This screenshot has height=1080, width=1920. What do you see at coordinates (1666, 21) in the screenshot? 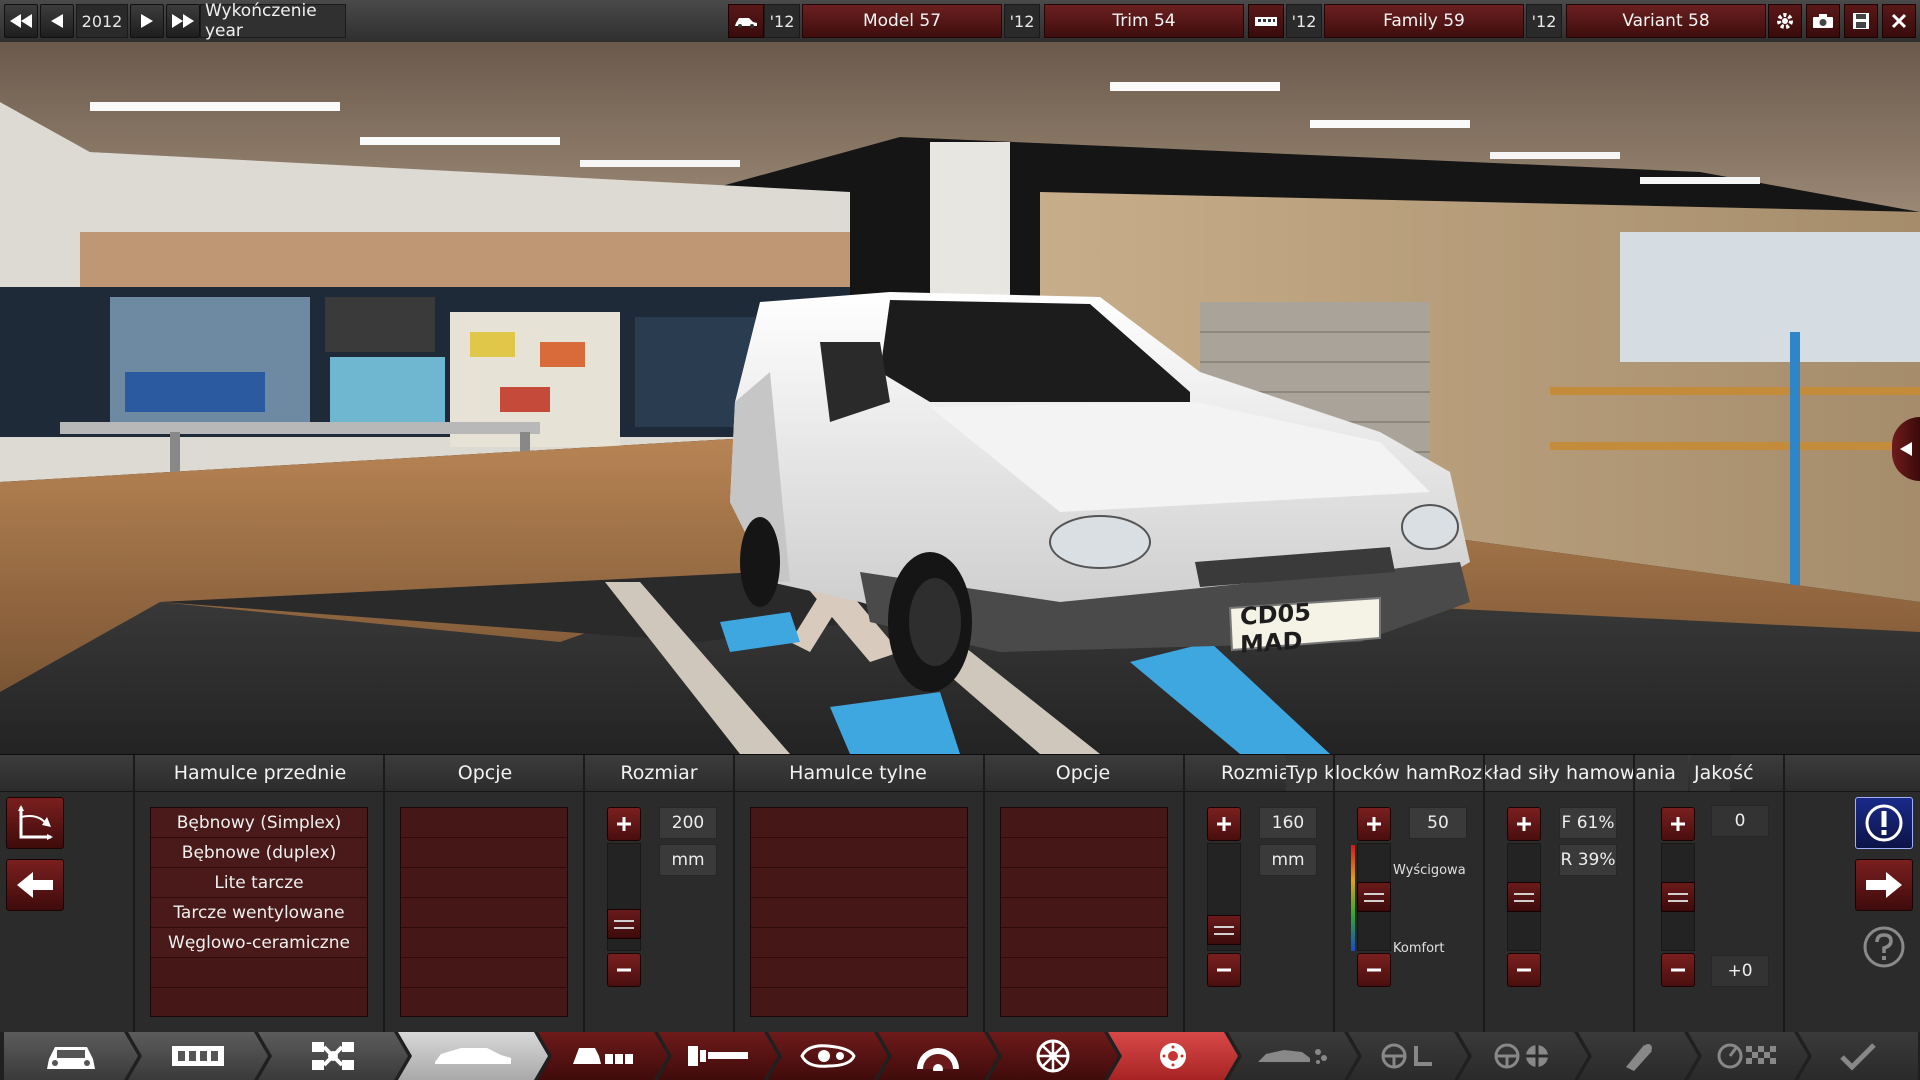
I see `variant-selector: Variant 58` at bounding box center [1666, 21].